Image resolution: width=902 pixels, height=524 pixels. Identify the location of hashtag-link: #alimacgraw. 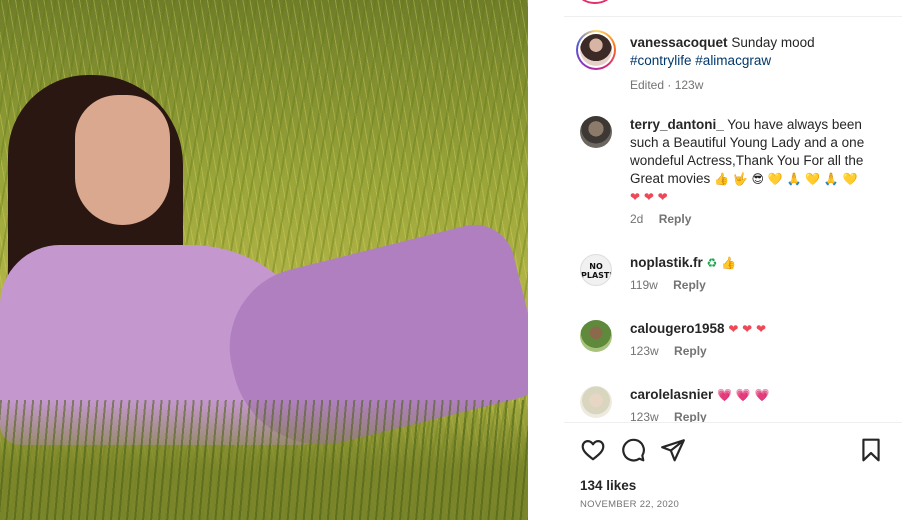
(733, 60).